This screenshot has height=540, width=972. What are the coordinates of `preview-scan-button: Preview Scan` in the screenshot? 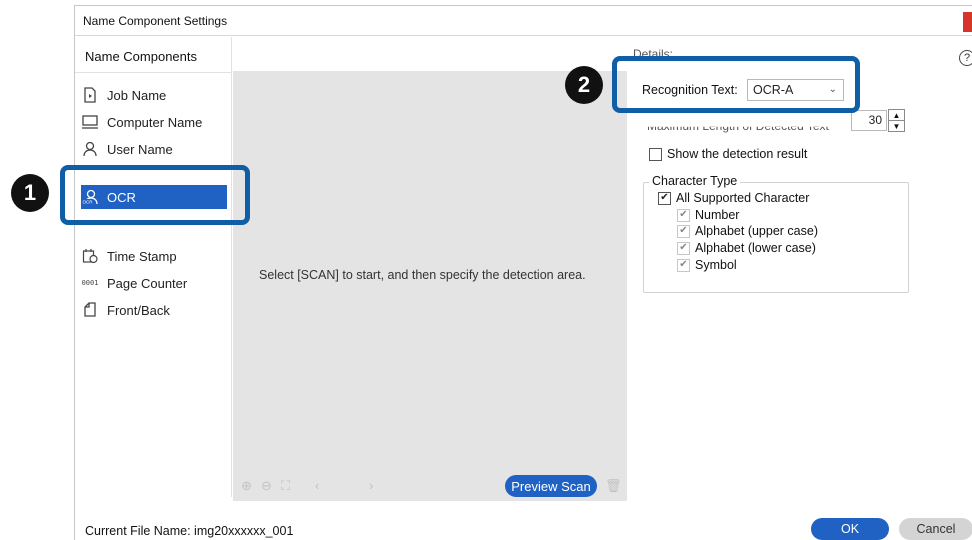 It's located at (551, 486).